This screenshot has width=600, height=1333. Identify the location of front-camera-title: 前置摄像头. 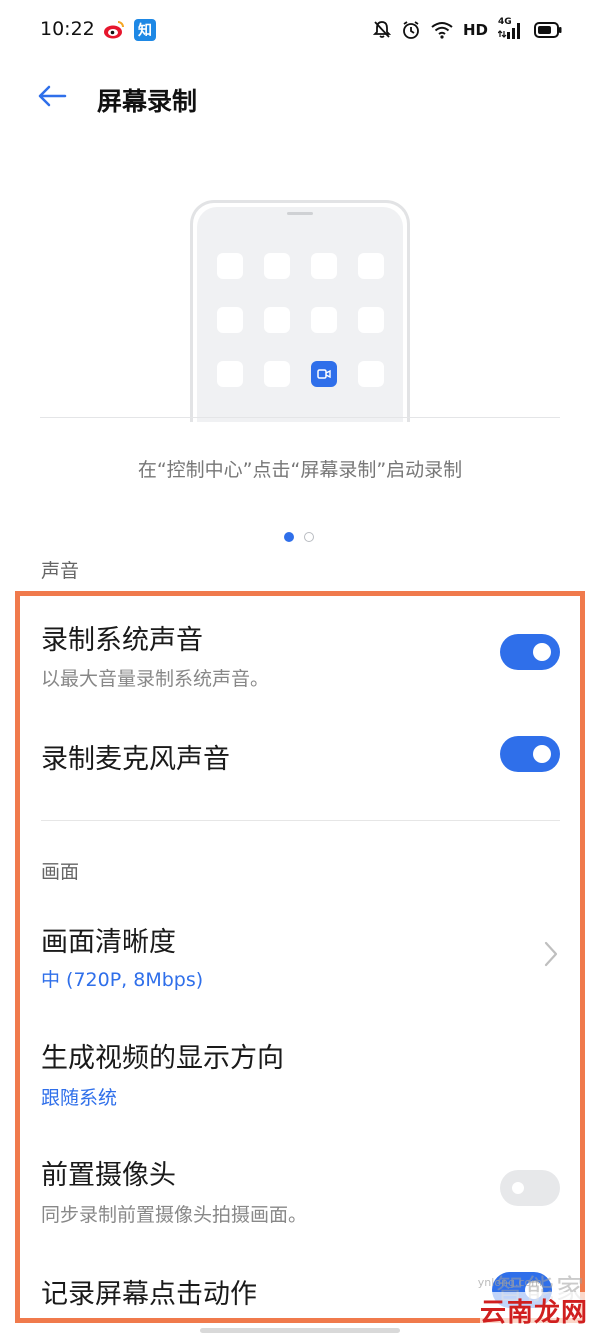
(108, 1175).